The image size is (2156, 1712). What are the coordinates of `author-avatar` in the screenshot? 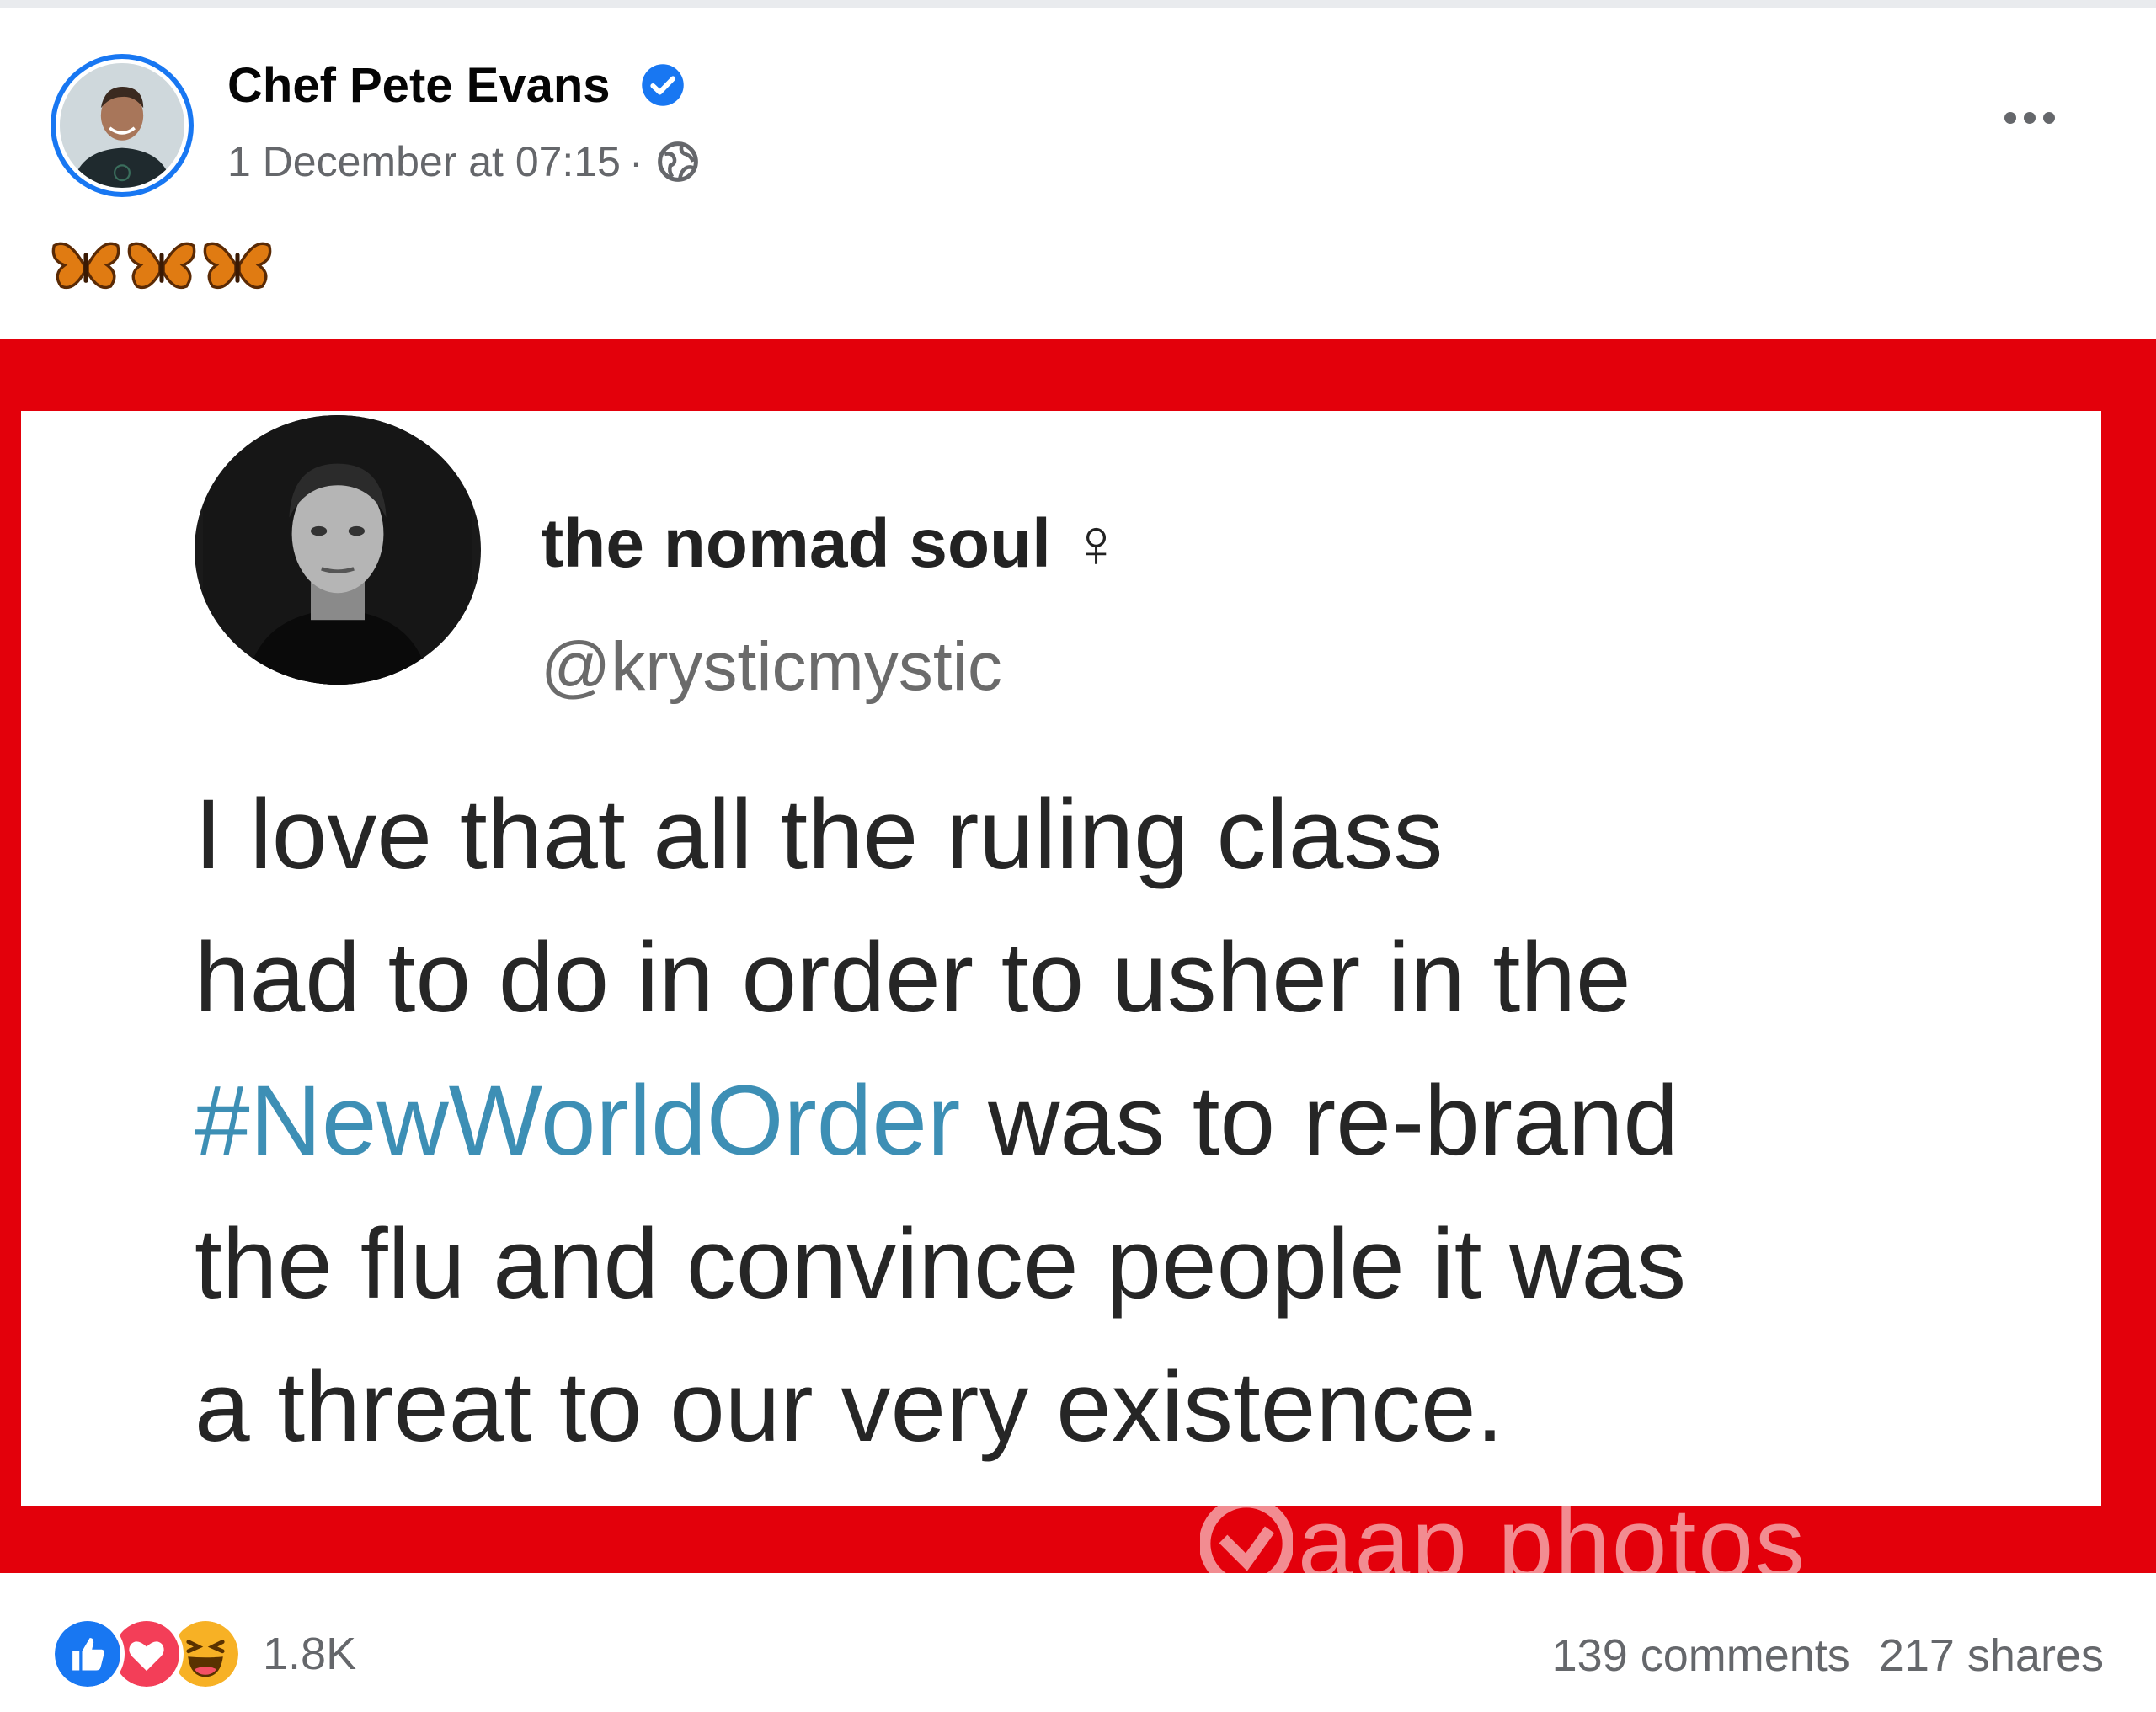 It's located at (123, 125).